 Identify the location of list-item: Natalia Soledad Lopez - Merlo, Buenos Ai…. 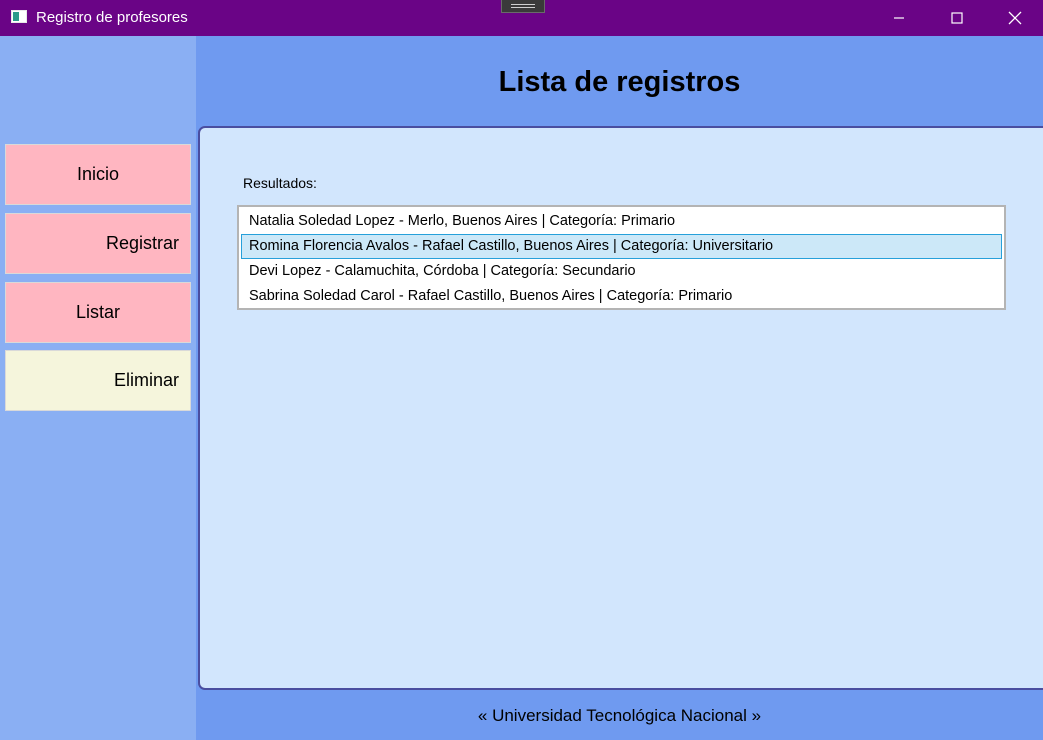
(621, 221).